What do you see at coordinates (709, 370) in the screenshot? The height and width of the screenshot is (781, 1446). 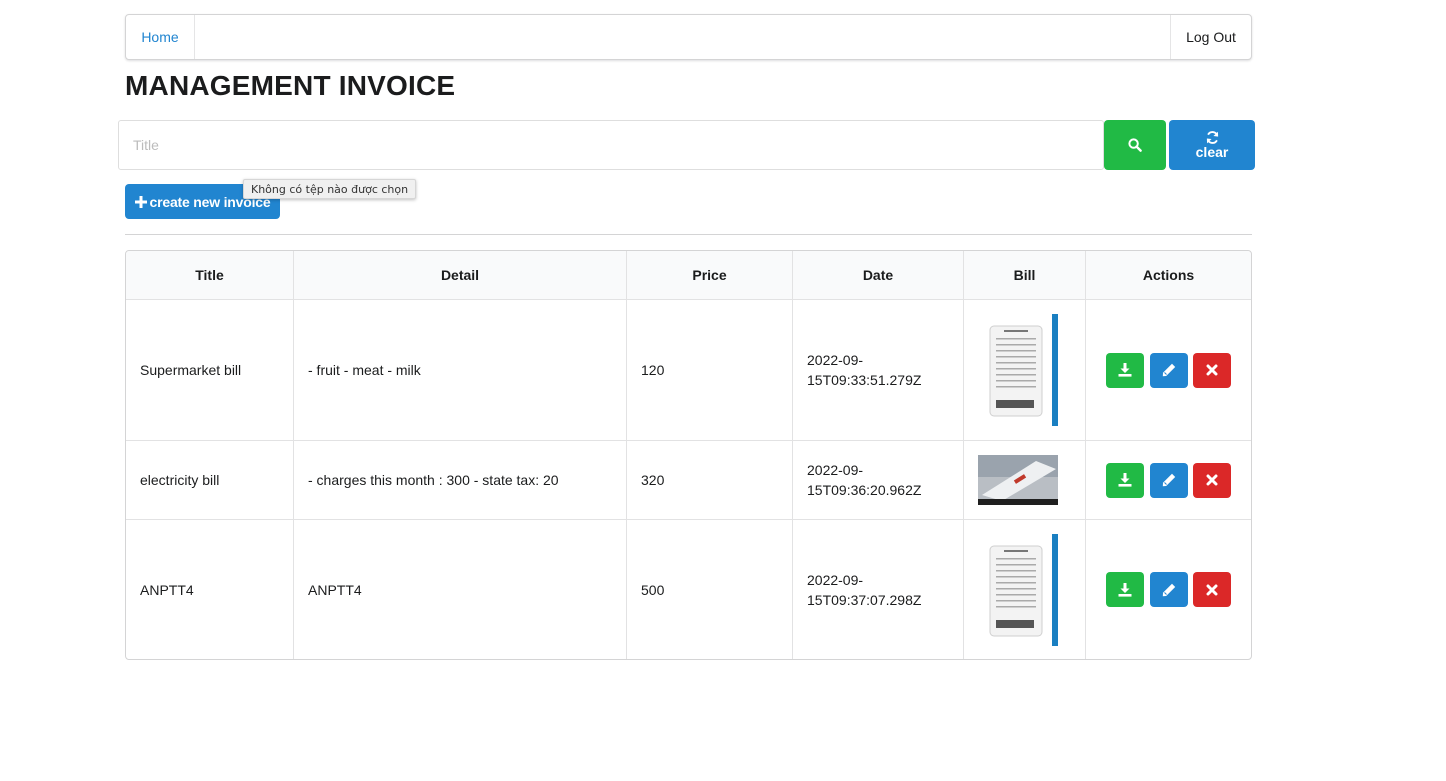 I see `cell-price: 120` at bounding box center [709, 370].